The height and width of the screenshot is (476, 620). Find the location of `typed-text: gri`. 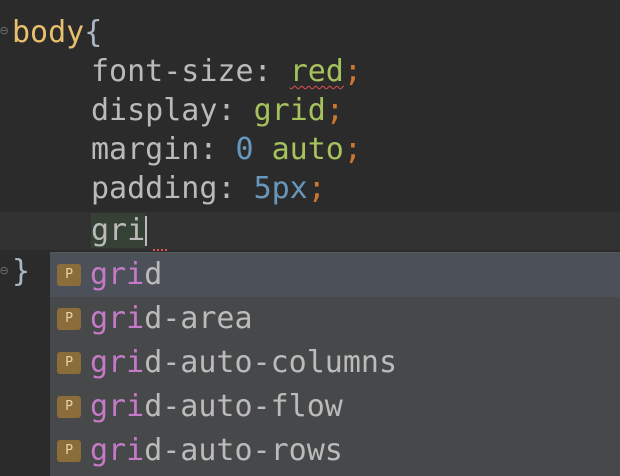

typed-text: gri is located at coordinates (118, 230).